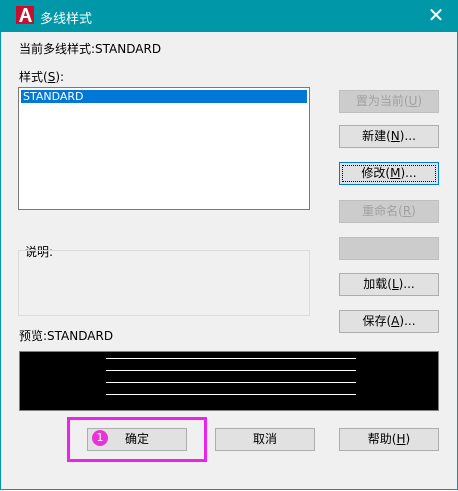 The image size is (458, 491). Describe the element at coordinates (66, 19) in the screenshot. I see `window-title: 多线样式` at that location.